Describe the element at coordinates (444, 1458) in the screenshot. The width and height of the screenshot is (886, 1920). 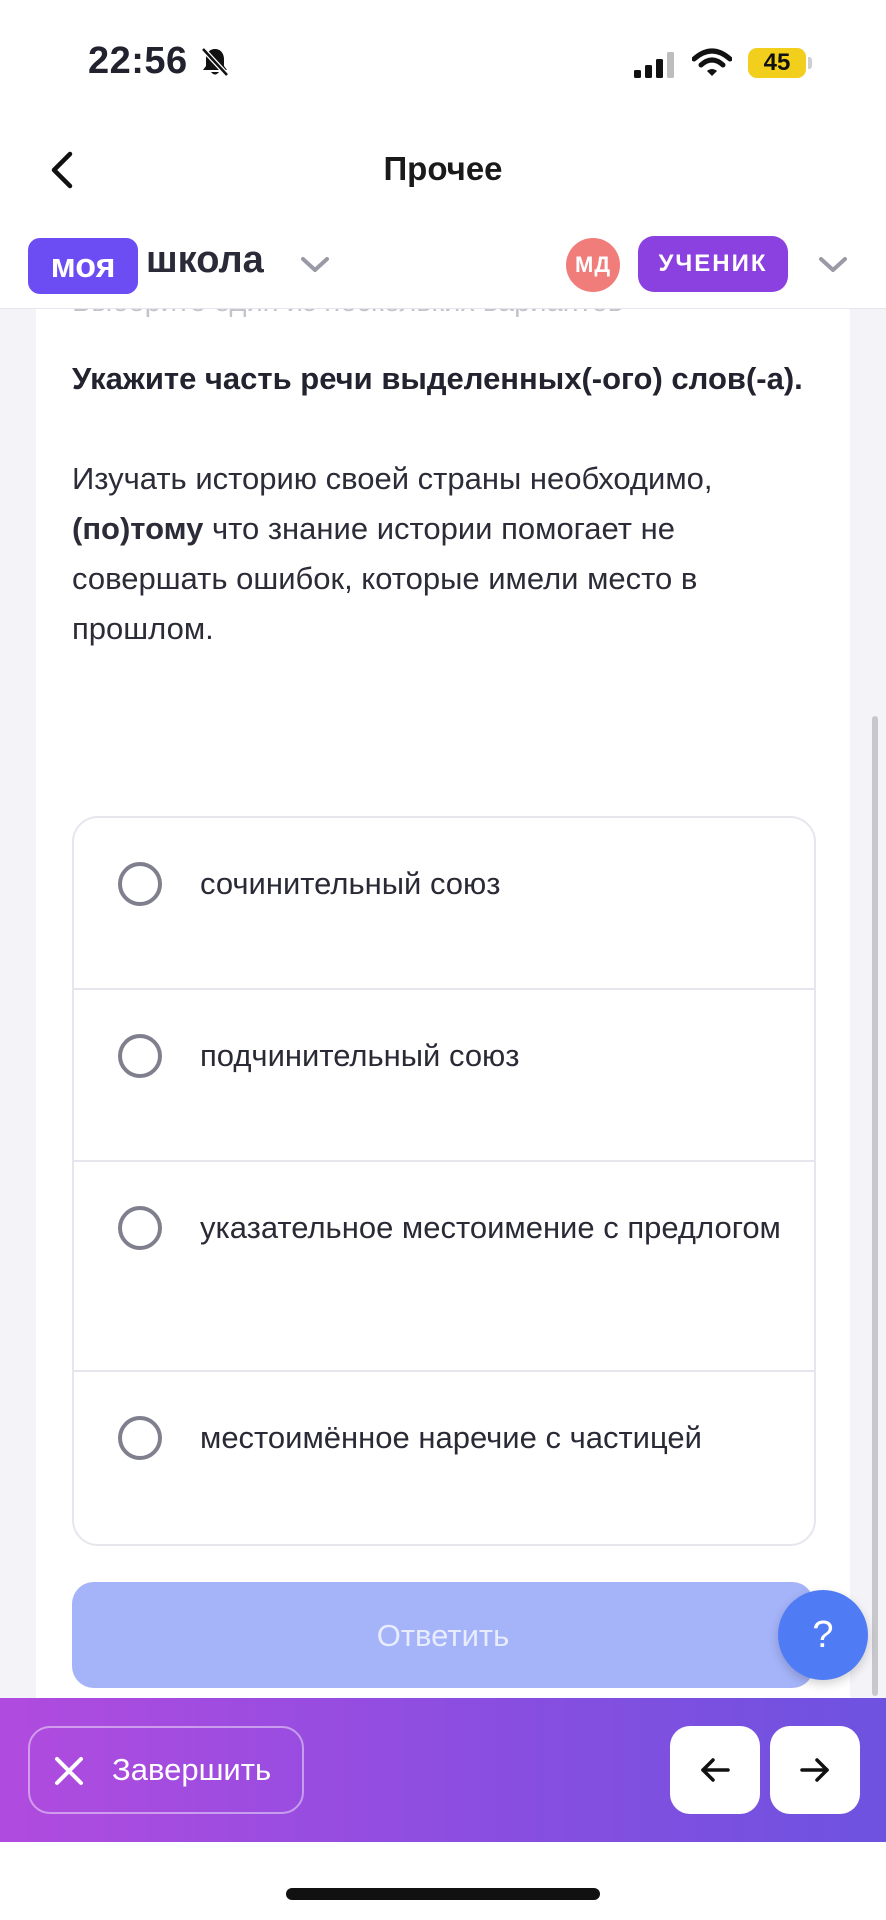
I see `option-4: местоимённое наречие с частицей` at that location.